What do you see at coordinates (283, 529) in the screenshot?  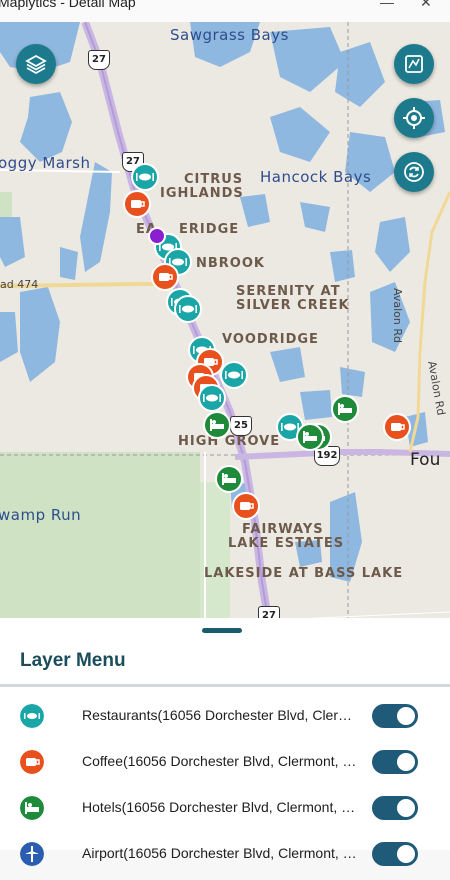 I see `place-fairways-1: FAIRWAYS` at bounding box center [283, 529].